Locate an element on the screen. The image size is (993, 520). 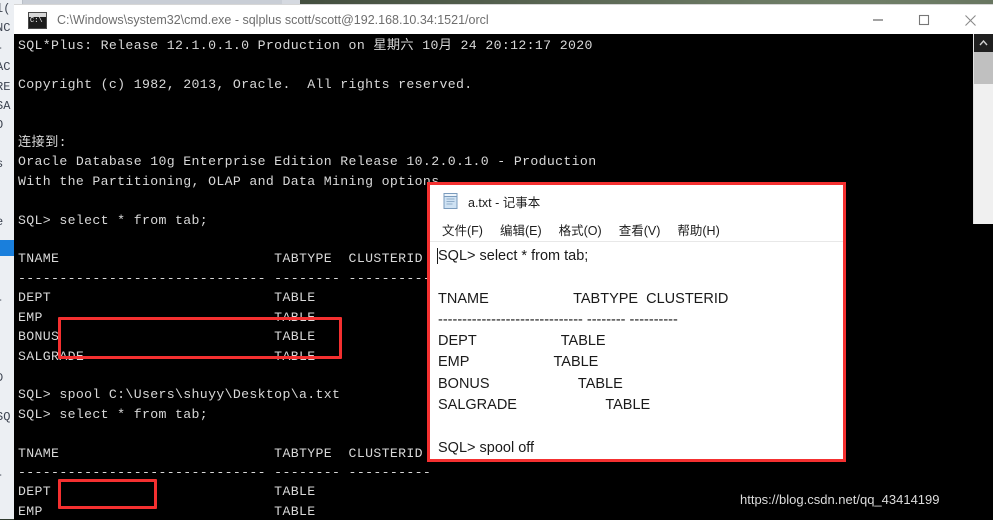
maximize-button is located at coordinates (924, 20).